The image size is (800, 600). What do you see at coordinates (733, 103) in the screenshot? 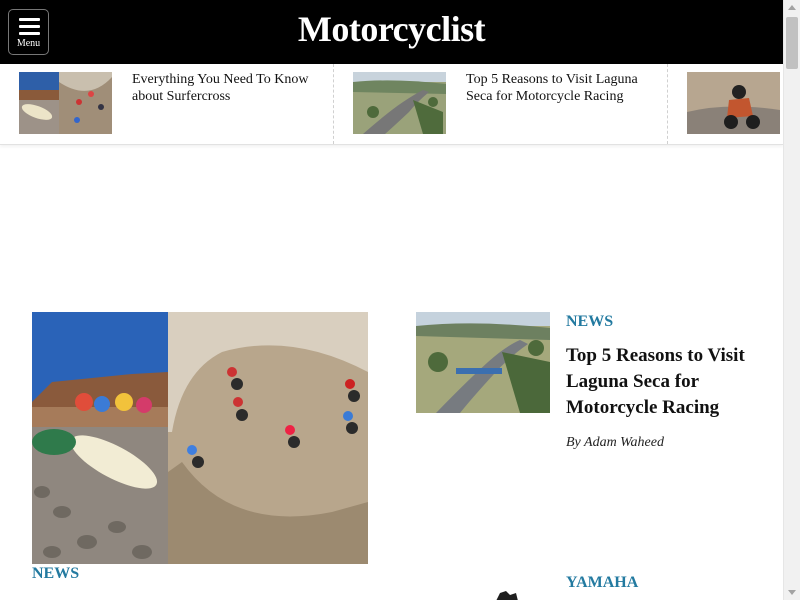
I see `trending-thumbnail-rider` at bounding box center [733, 103].